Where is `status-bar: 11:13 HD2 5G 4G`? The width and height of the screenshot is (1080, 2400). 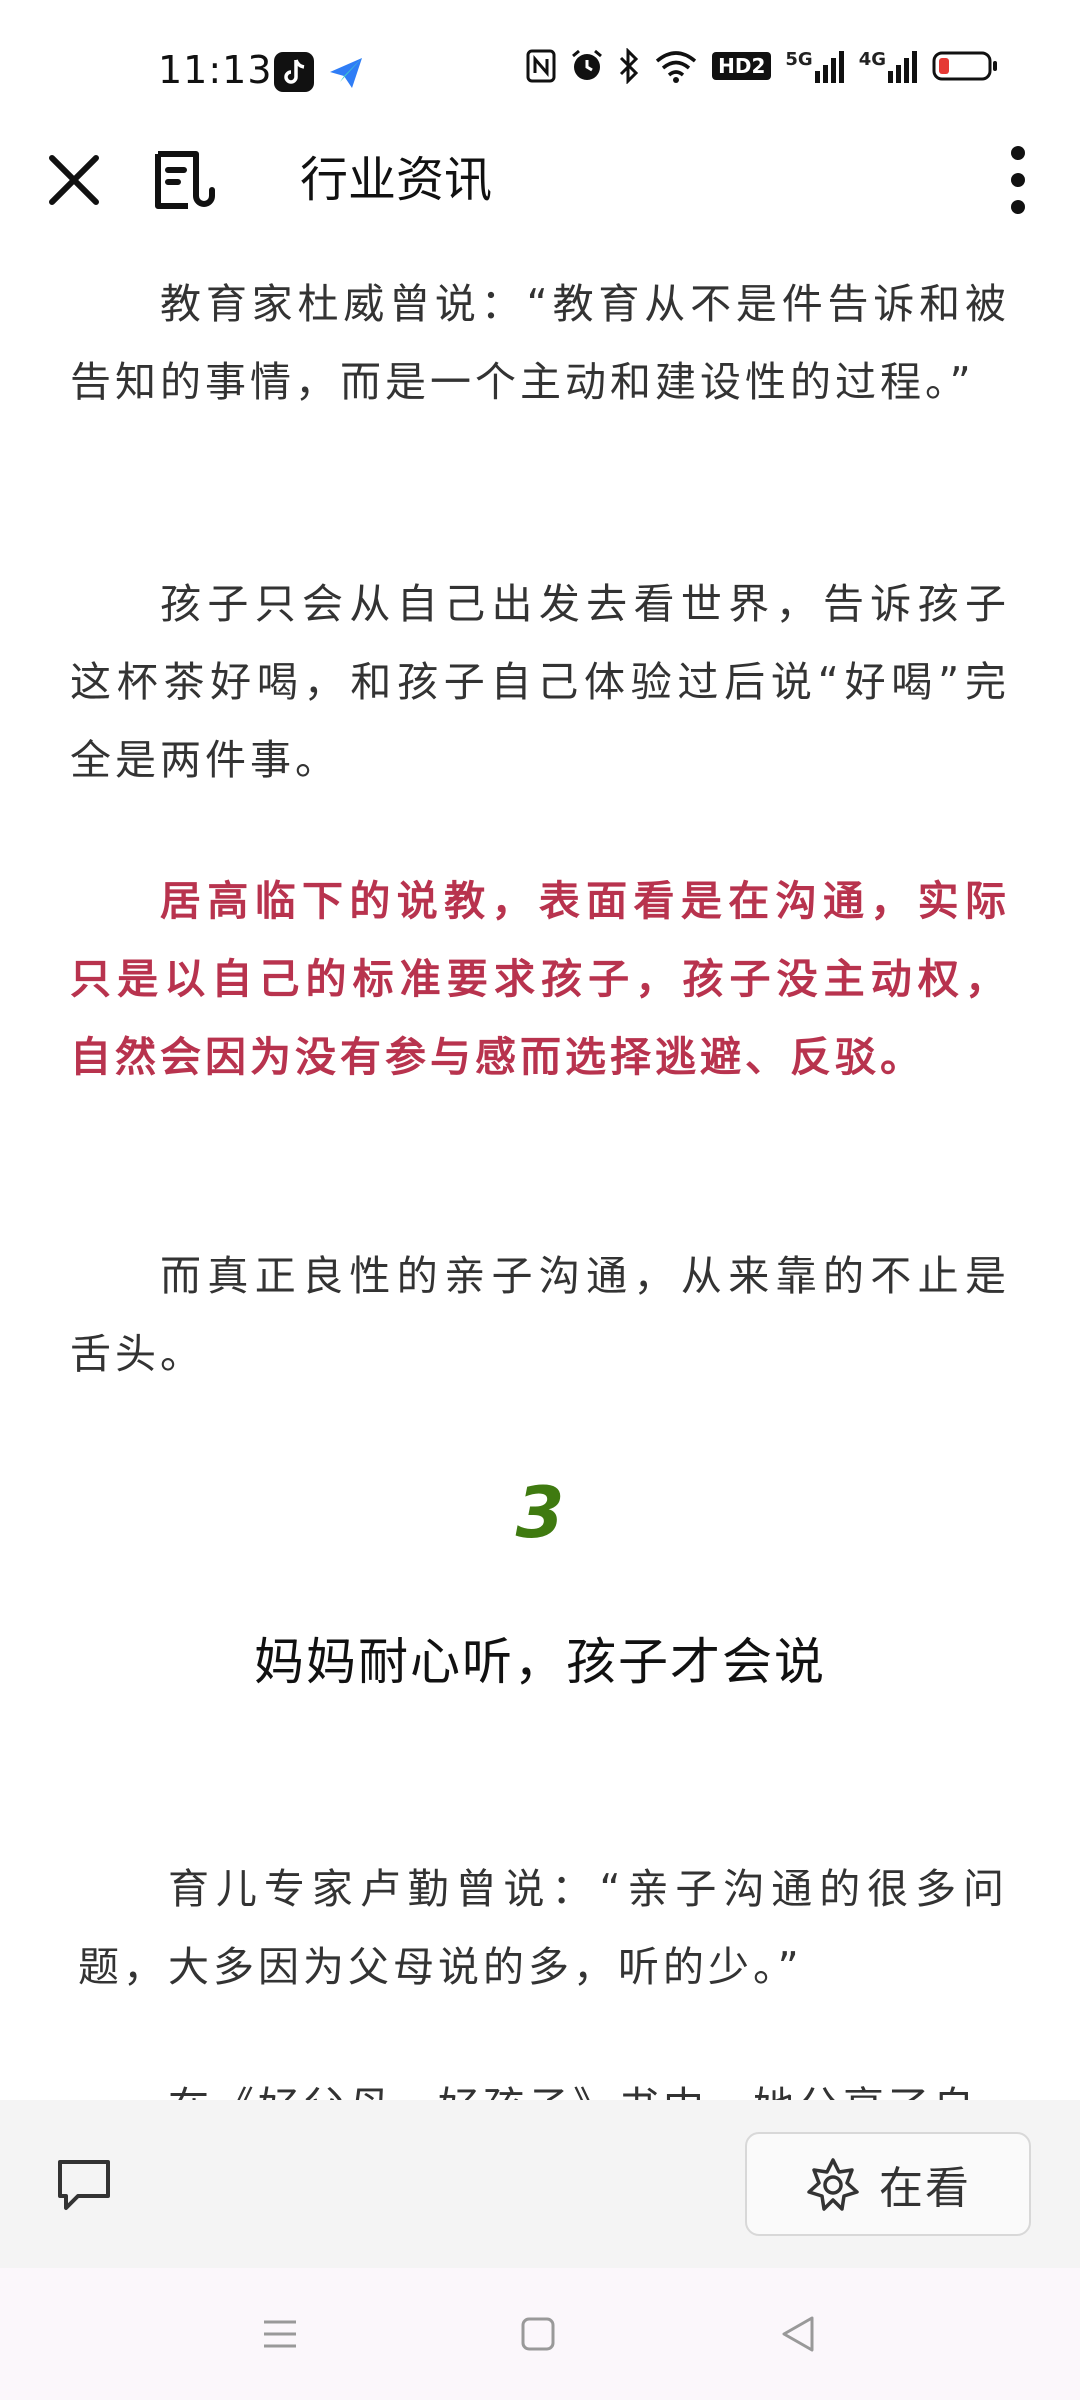
status-bar: 11:13 HD2 5G 4G is located at coordinates (540, 70).